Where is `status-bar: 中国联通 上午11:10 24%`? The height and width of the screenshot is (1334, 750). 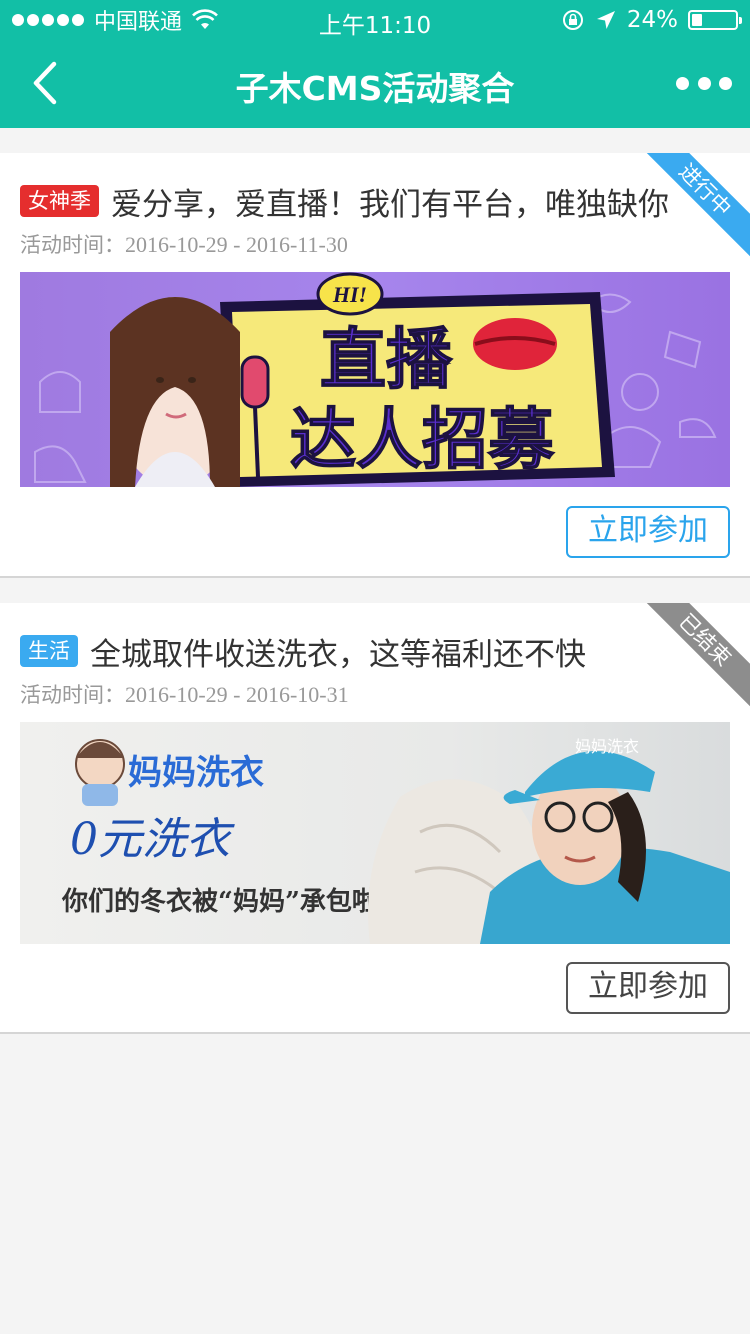 status-bar: 中国联通 上午11:10 24% is located at coordinates (375, 20).